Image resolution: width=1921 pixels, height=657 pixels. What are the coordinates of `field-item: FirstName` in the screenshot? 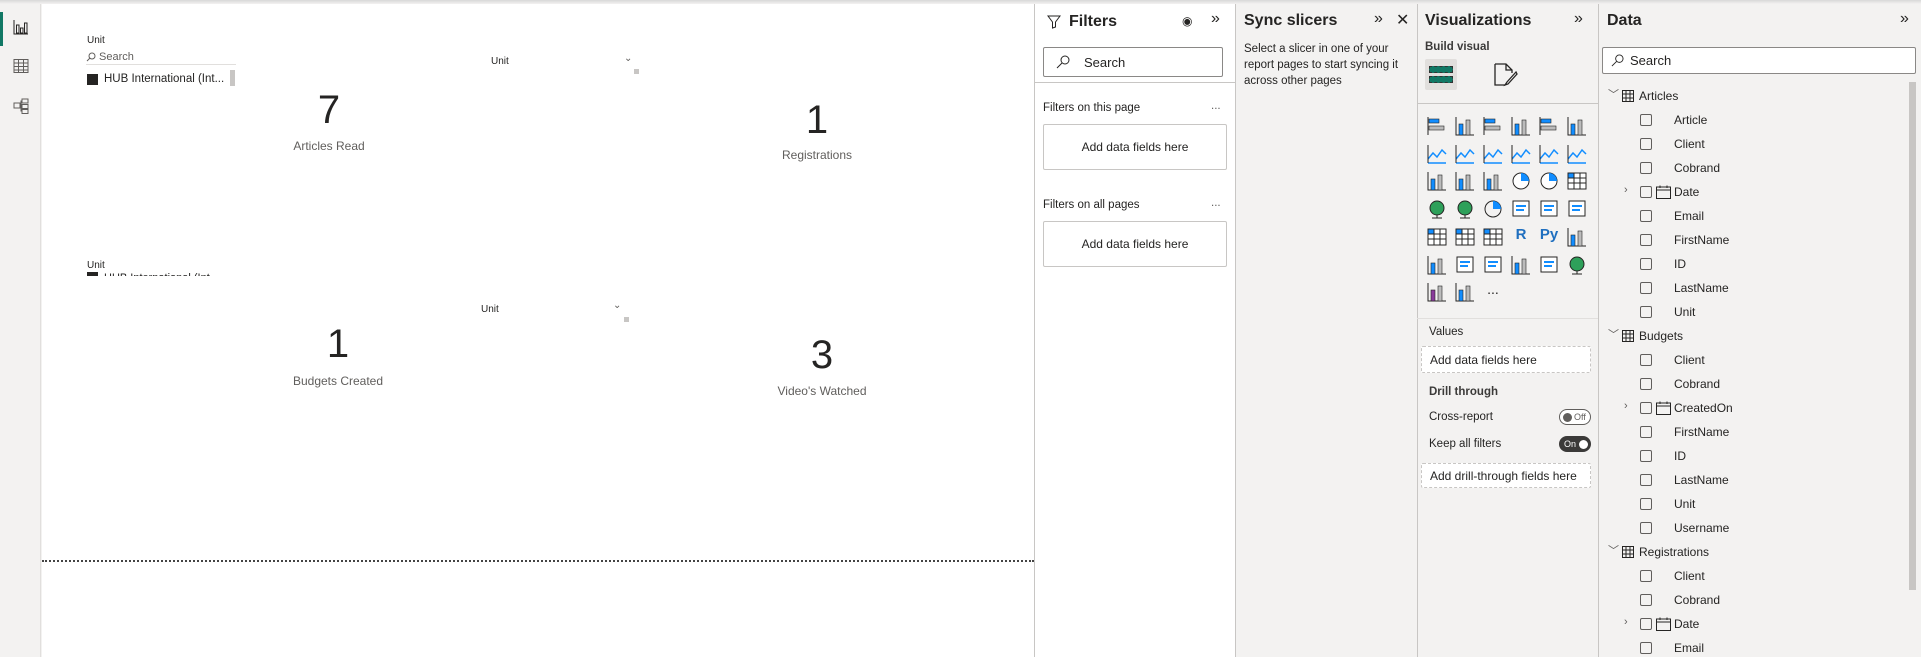 It's located at (1752, 240).